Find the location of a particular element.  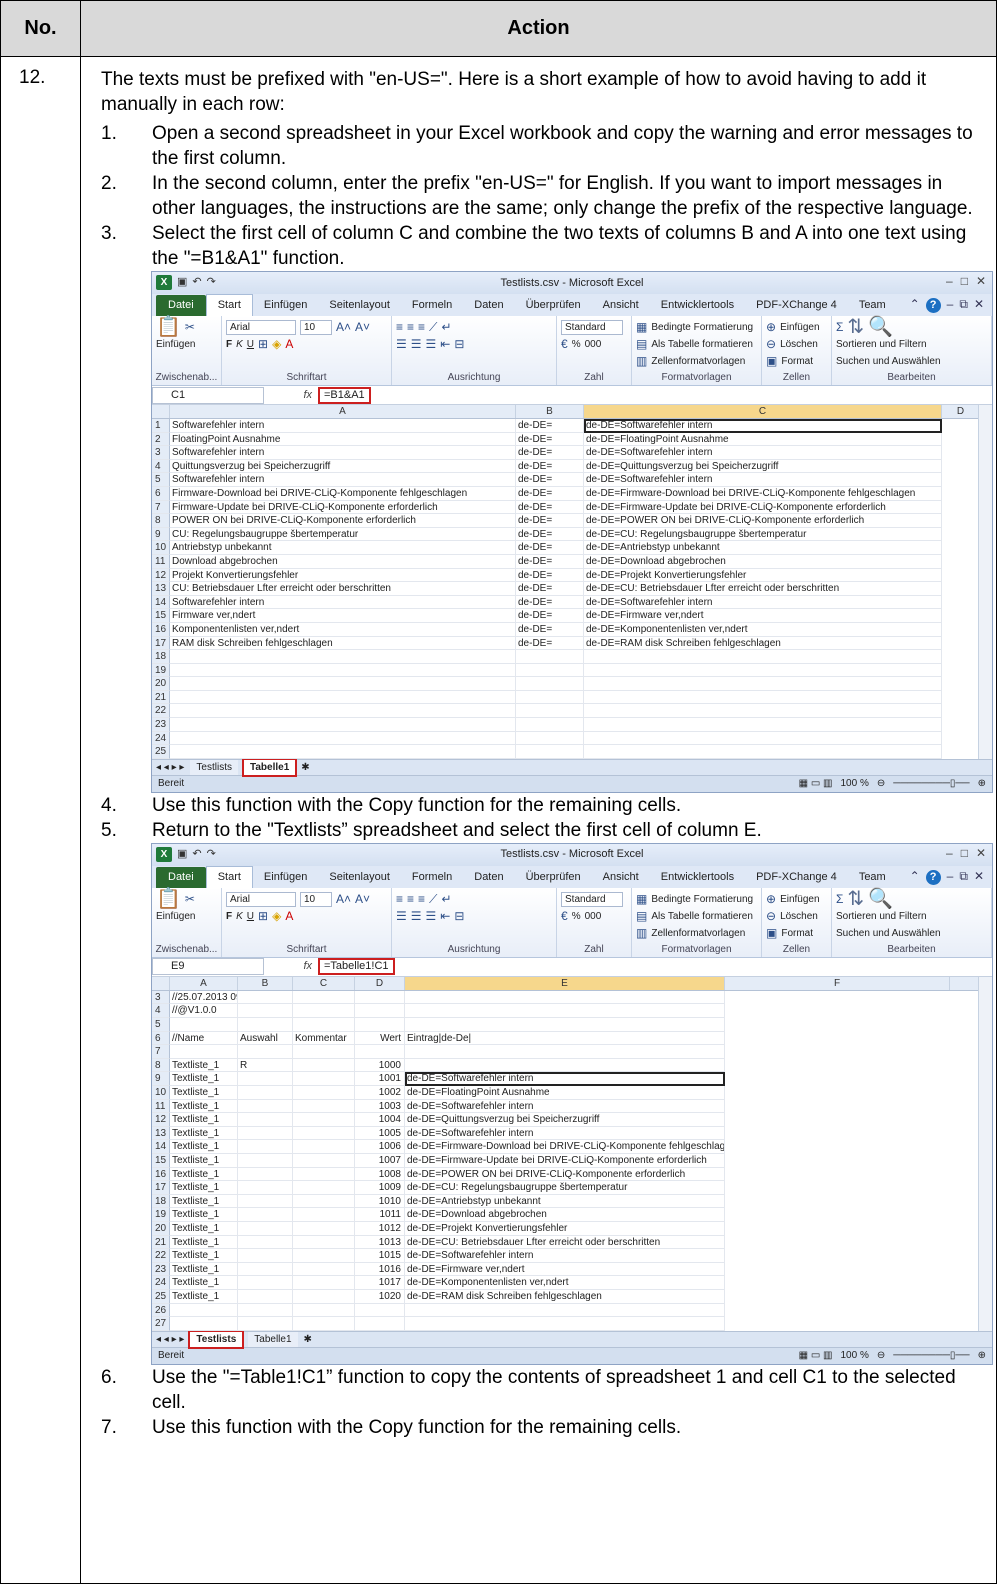

row-header: 12 is located at coordinates (161, 575).